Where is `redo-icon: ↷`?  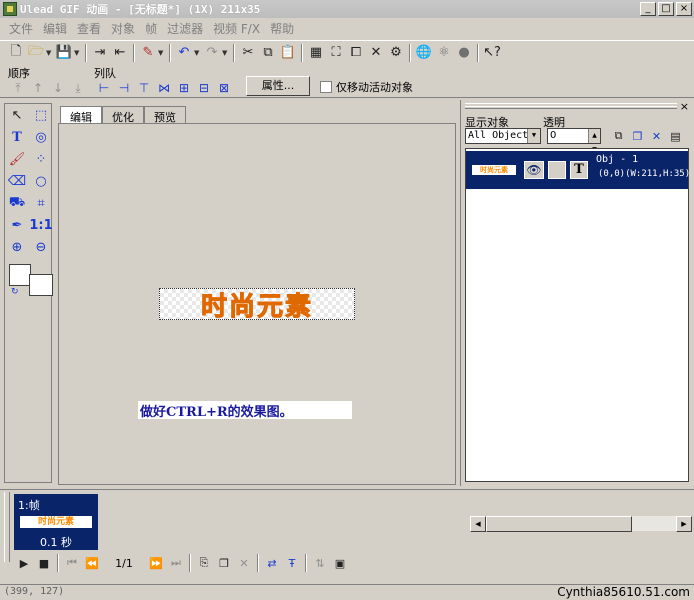
redo-icon: ↷ is located at coordinates (212, 53).